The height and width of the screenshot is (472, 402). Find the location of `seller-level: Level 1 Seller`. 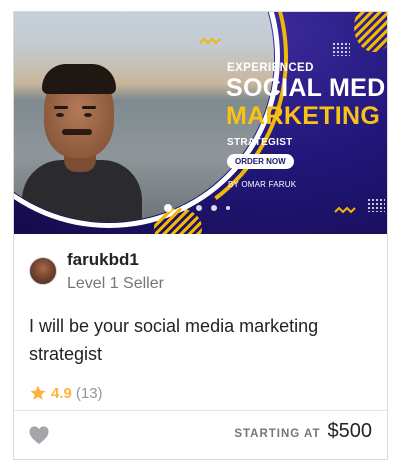

seller-level: Level 1 Seller is located at coordinates (115, 283).